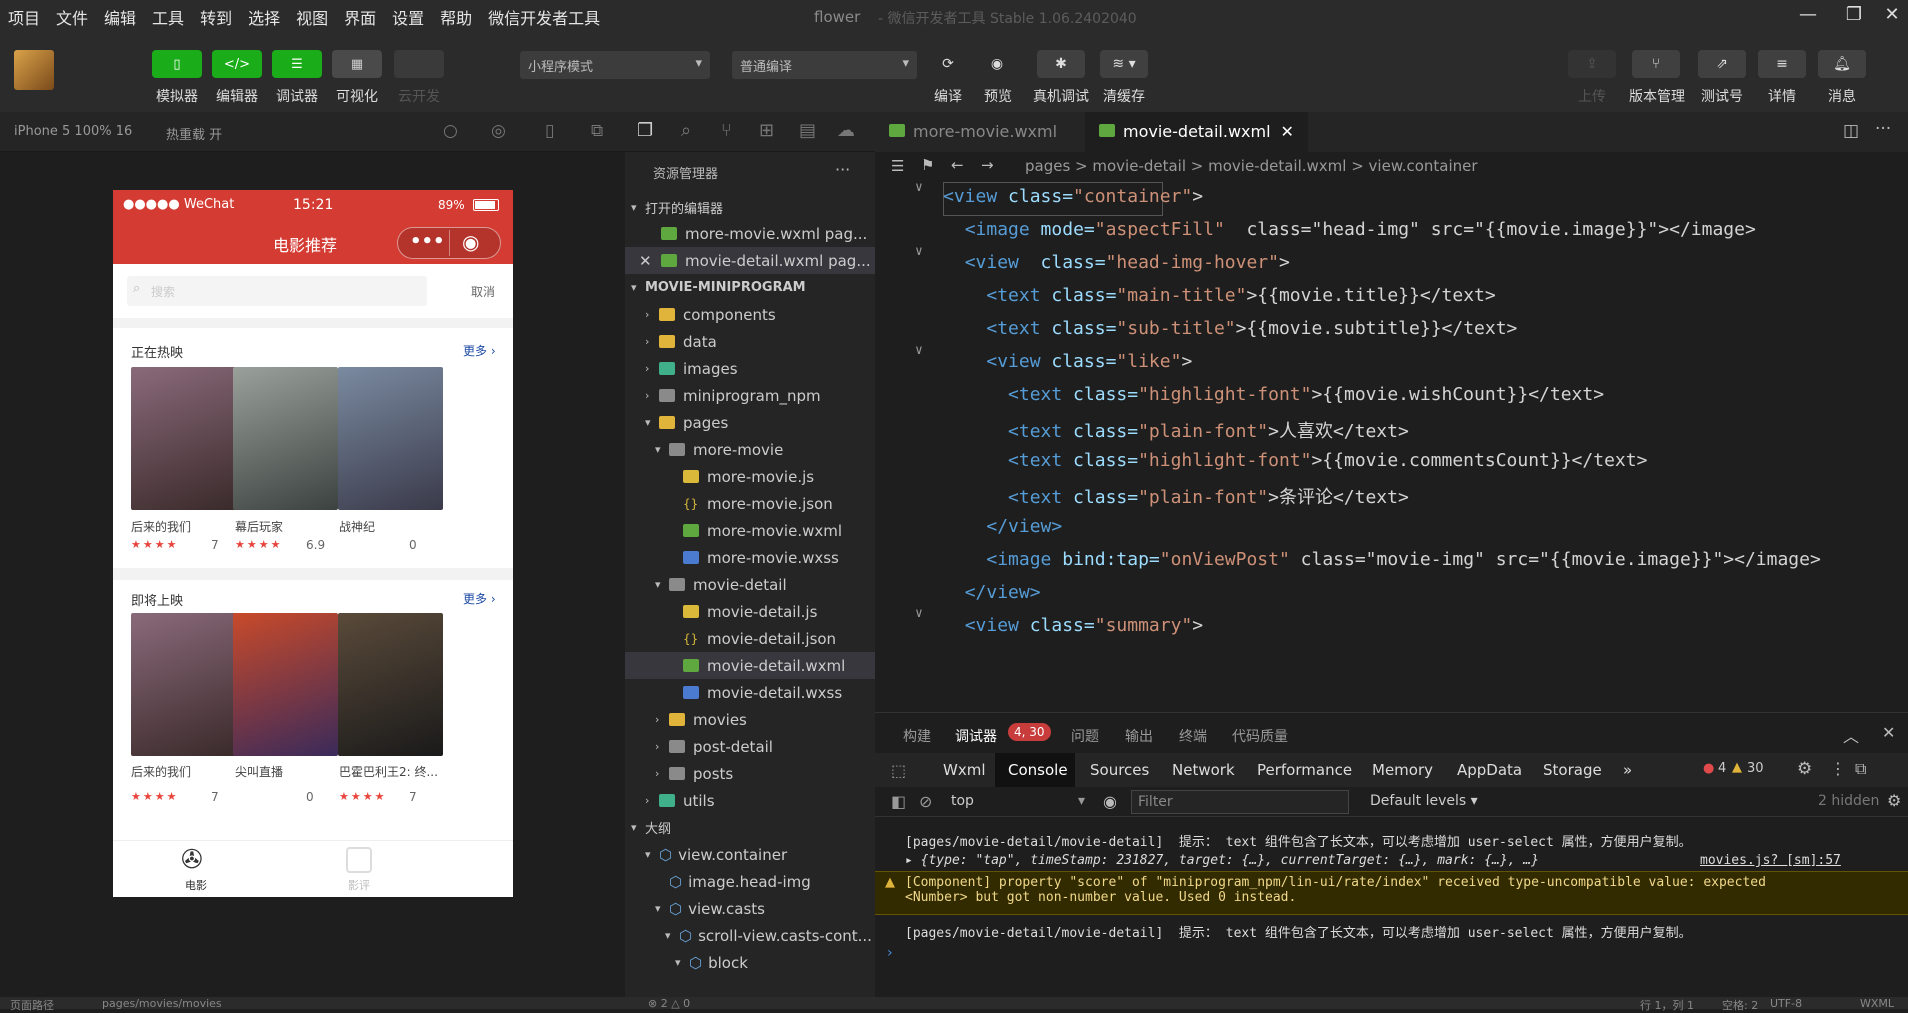 The image size is (1908, 1013). I want to click on restore-icon: ❐, so click(1854, 17).